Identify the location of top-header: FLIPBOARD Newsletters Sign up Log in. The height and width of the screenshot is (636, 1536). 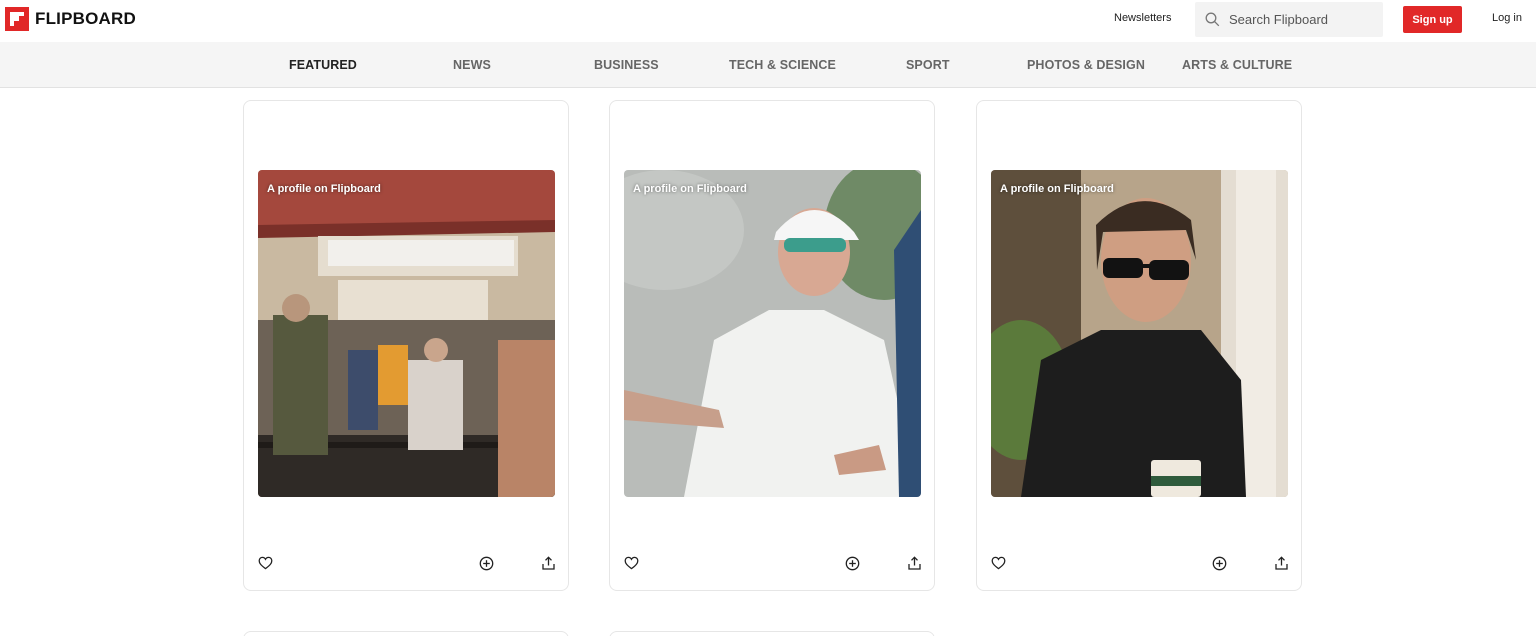
(768, 21).